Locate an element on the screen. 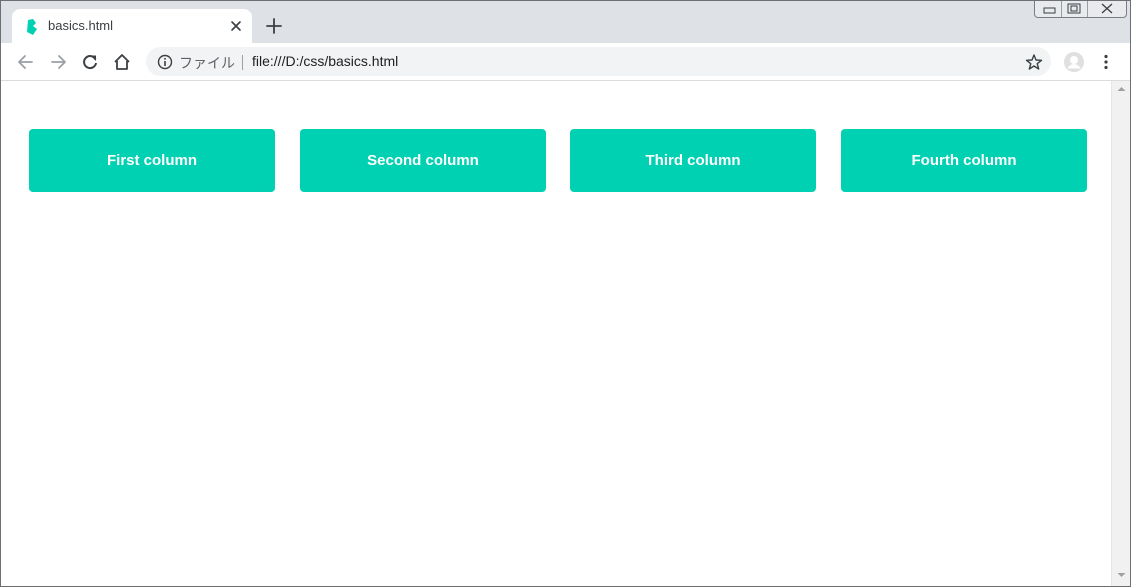 Image resolution: width=1131 pixels, height=587 pixels. restore-icon is located at coordinates (1074, 9).